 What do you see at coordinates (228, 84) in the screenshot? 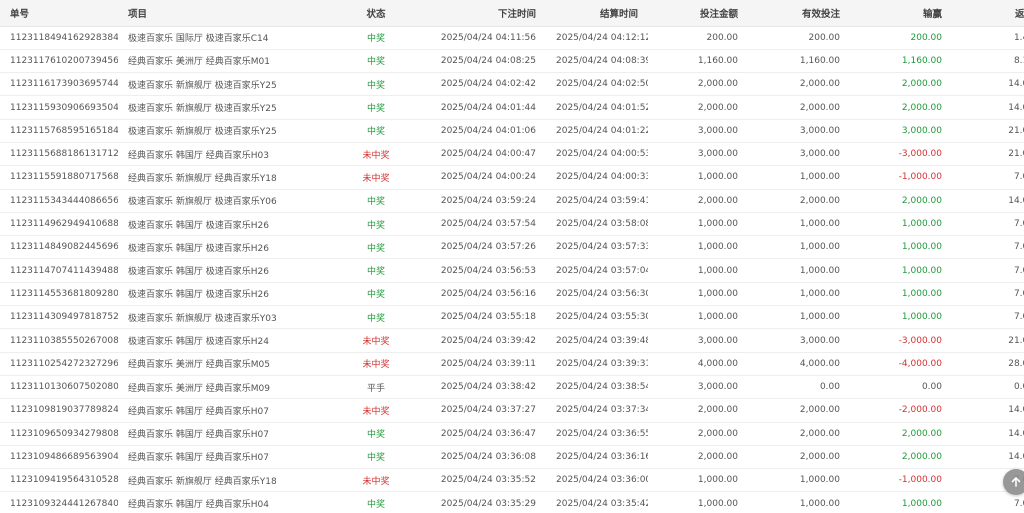
I see `cell-project: 极速百家乐 新旗舰厅 极速百家乐Y25` at bounding box center [228, 84].